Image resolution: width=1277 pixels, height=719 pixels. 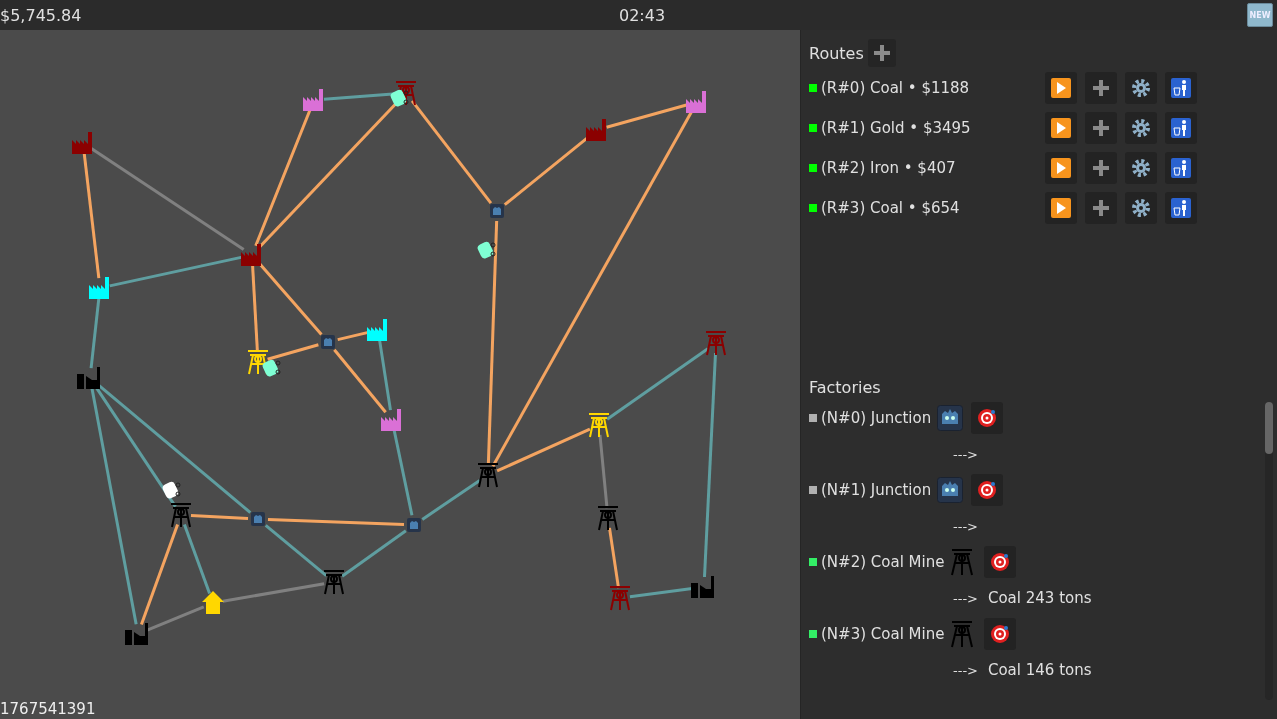 I want to click on plant-icon, so click(x=136, y=634).